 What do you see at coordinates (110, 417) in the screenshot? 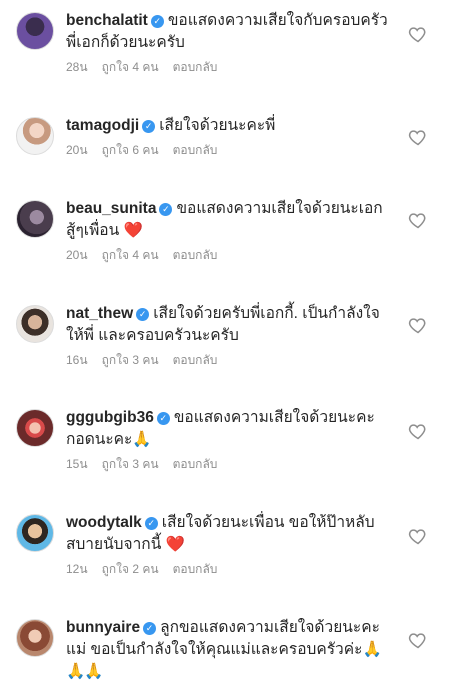
I see `comment-username: gggubgib36` at bounding box center [110, 417].